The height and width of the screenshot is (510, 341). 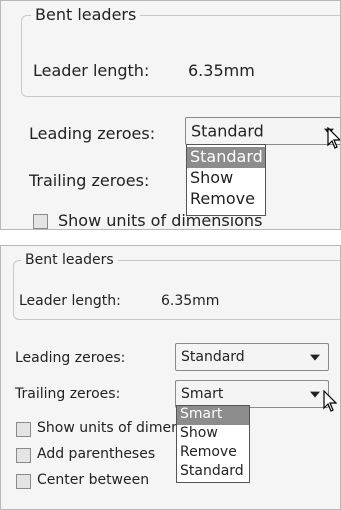 I want to click on add-parentheses-label: Add parentheses, so click(x=96, y=454).